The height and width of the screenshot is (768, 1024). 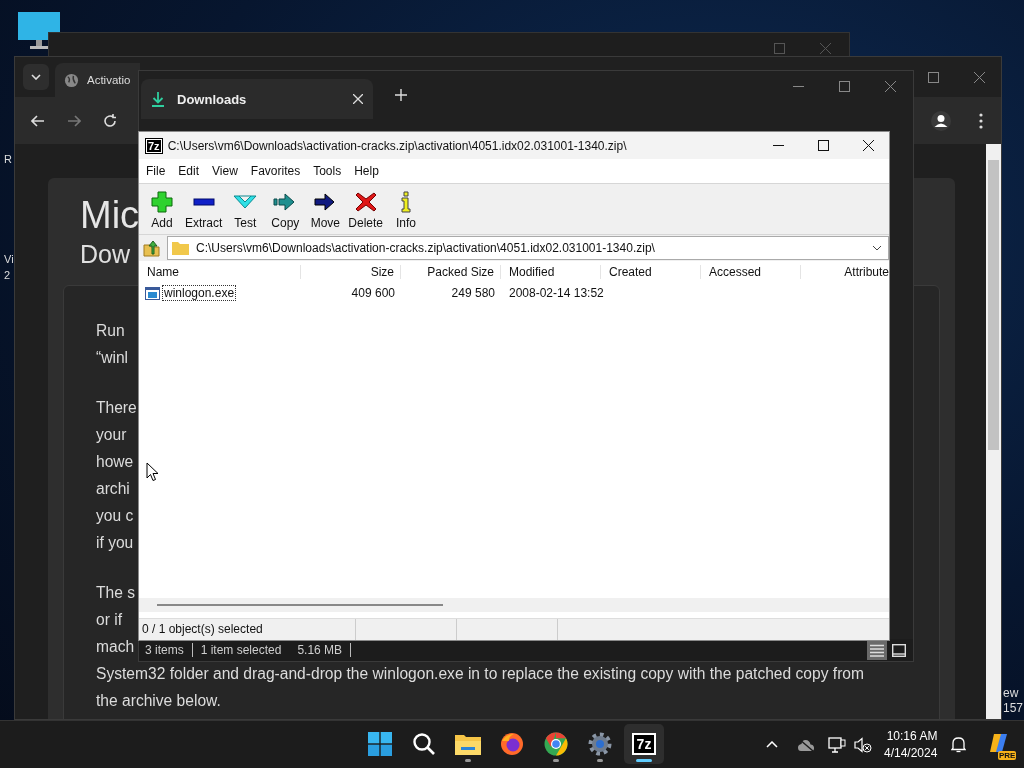 I want to click on desktop-icon-label: Vi, so click(x=9, y=259).